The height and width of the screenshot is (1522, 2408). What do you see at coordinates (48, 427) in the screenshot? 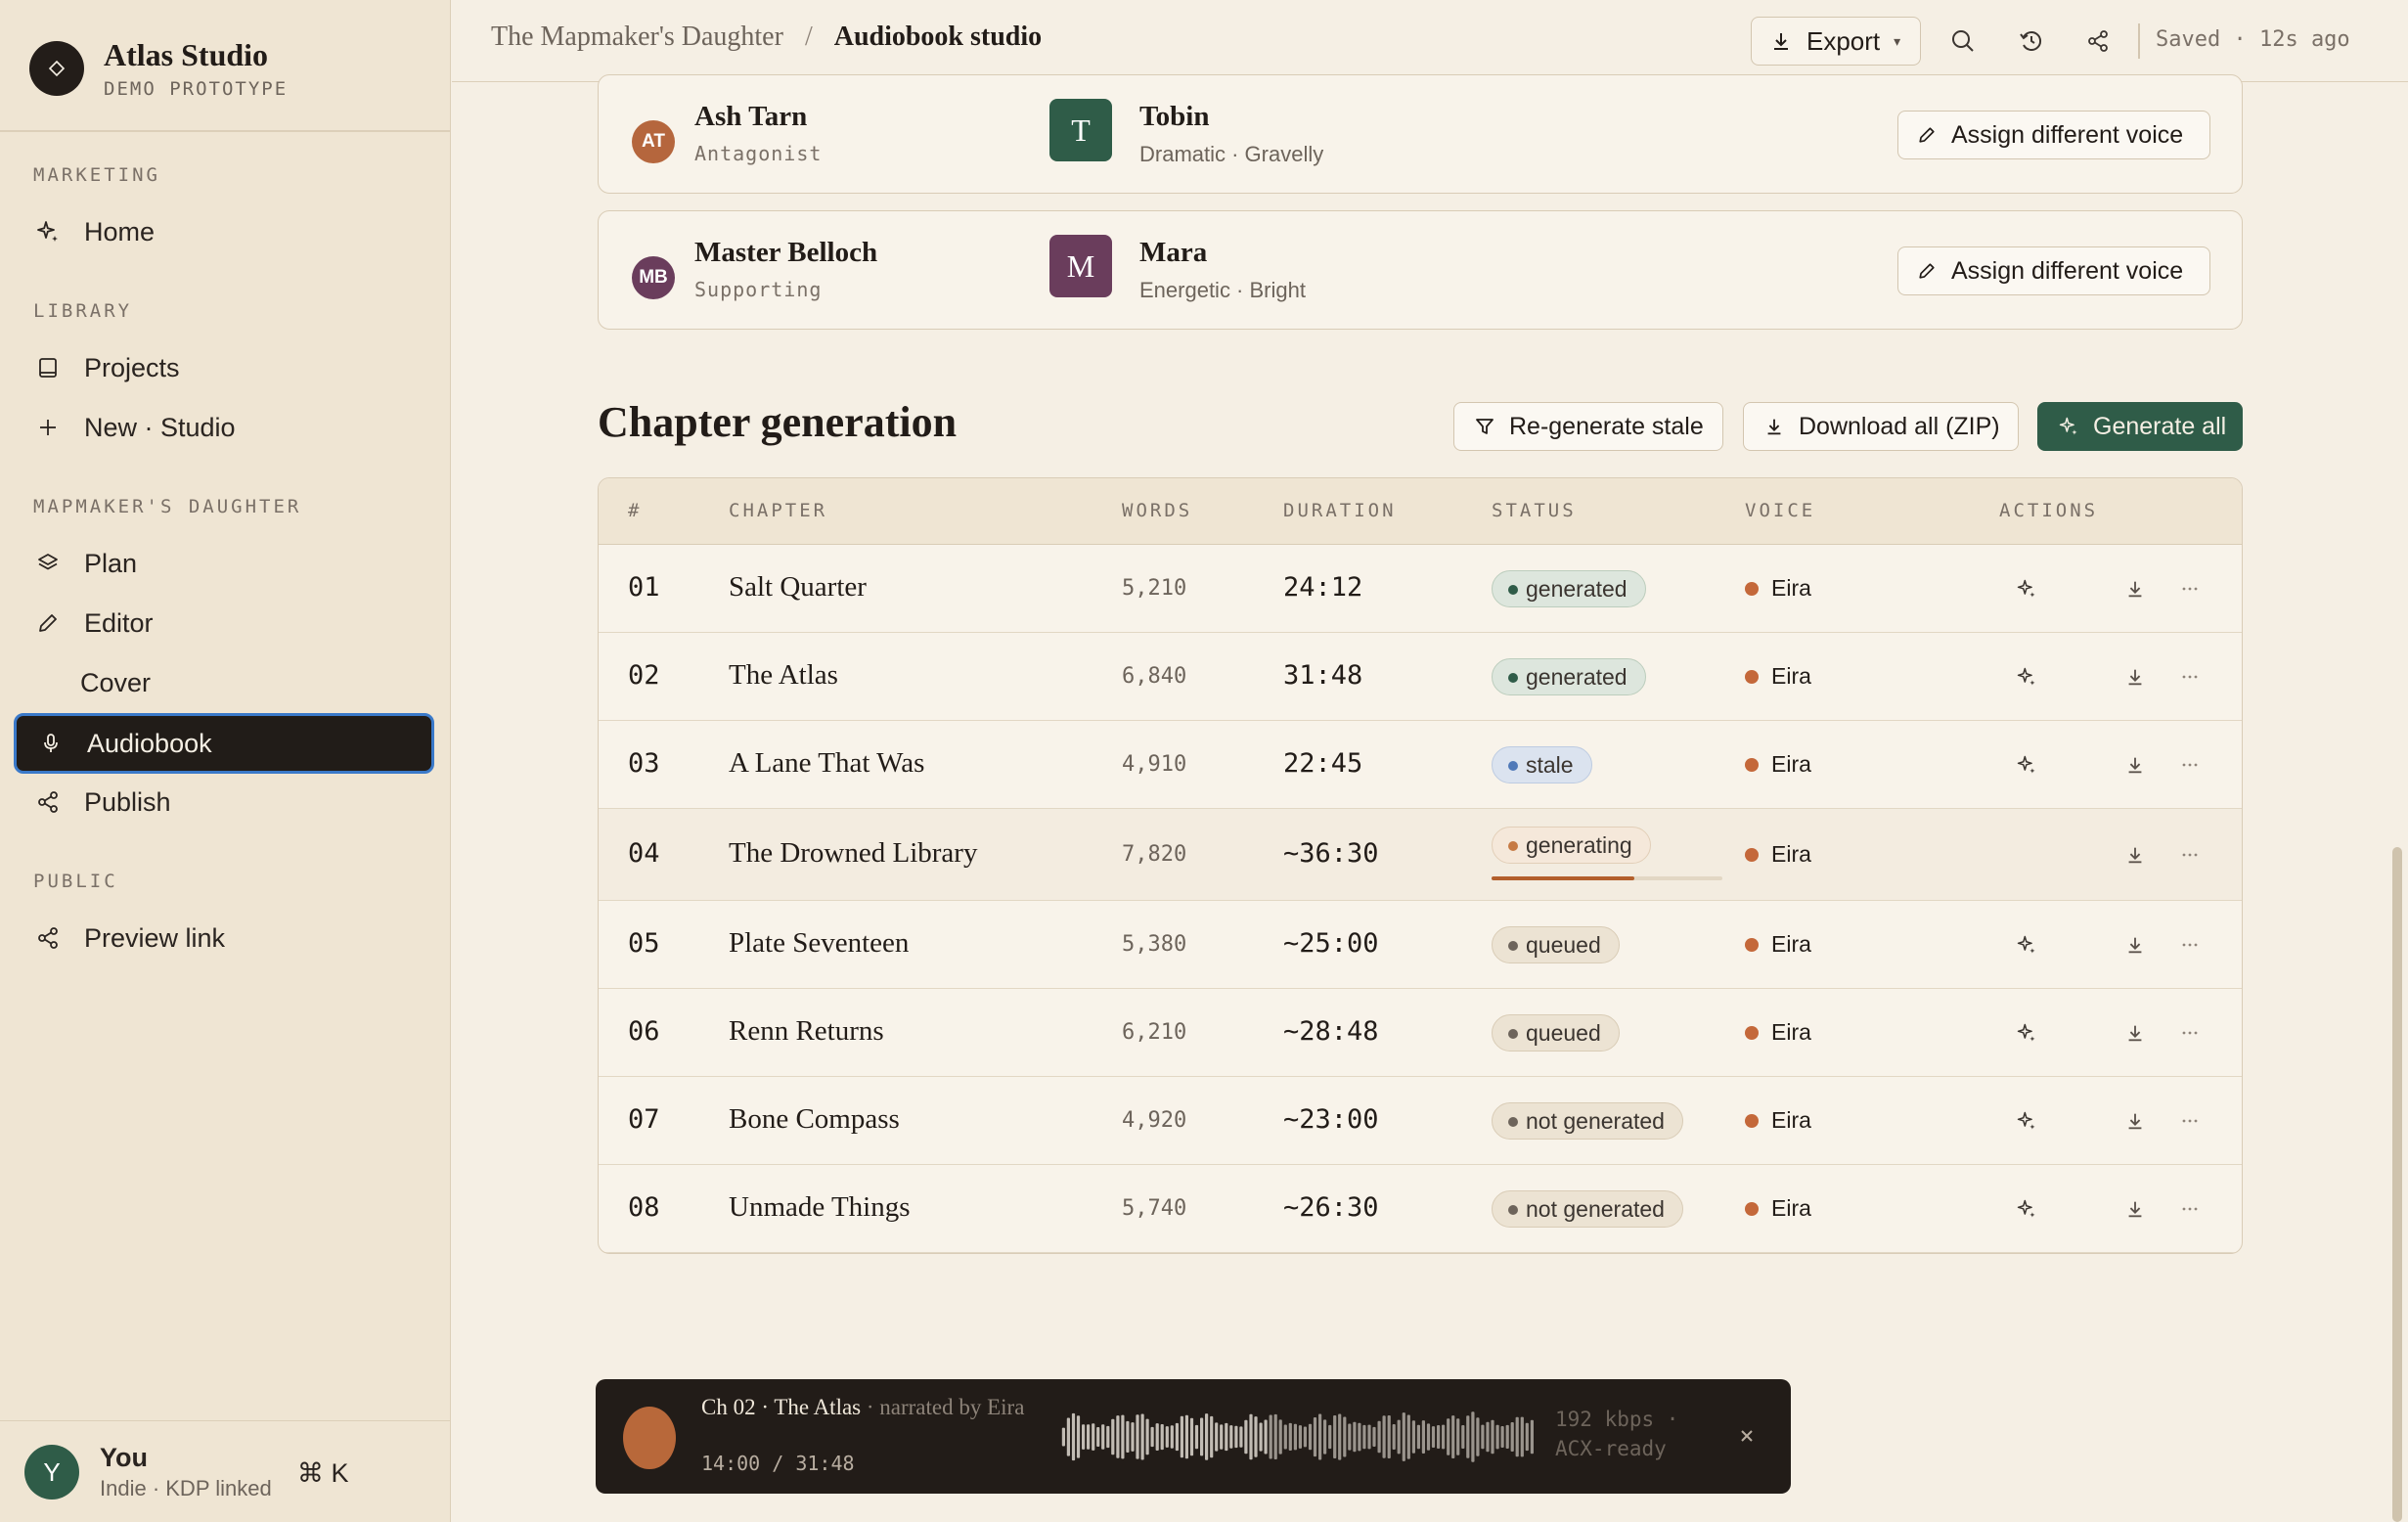
I see `plus-icon` at bounding box center [48, 427].